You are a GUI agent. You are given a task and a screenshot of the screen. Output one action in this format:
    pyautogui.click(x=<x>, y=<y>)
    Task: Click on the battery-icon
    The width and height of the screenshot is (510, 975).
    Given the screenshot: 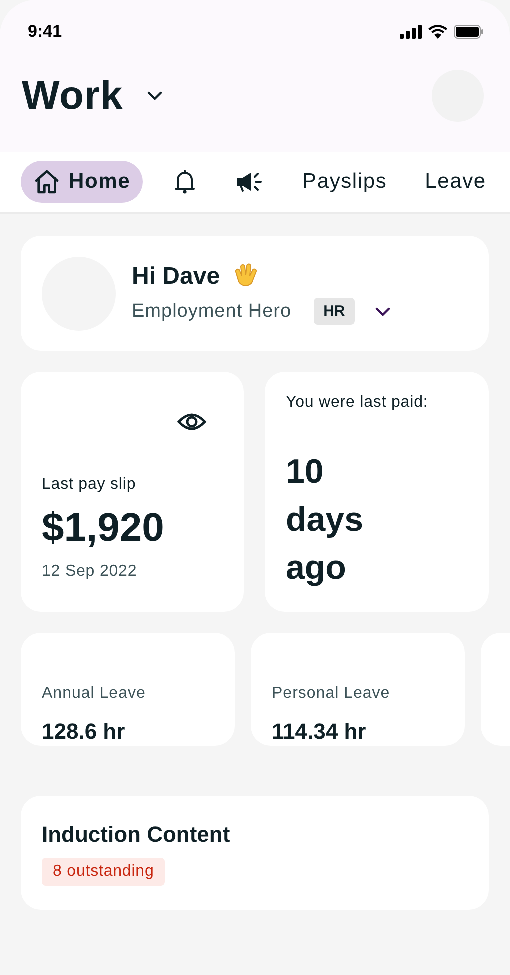 What is the action you would take?
    pyautogui.click(x=469, y=32)
    